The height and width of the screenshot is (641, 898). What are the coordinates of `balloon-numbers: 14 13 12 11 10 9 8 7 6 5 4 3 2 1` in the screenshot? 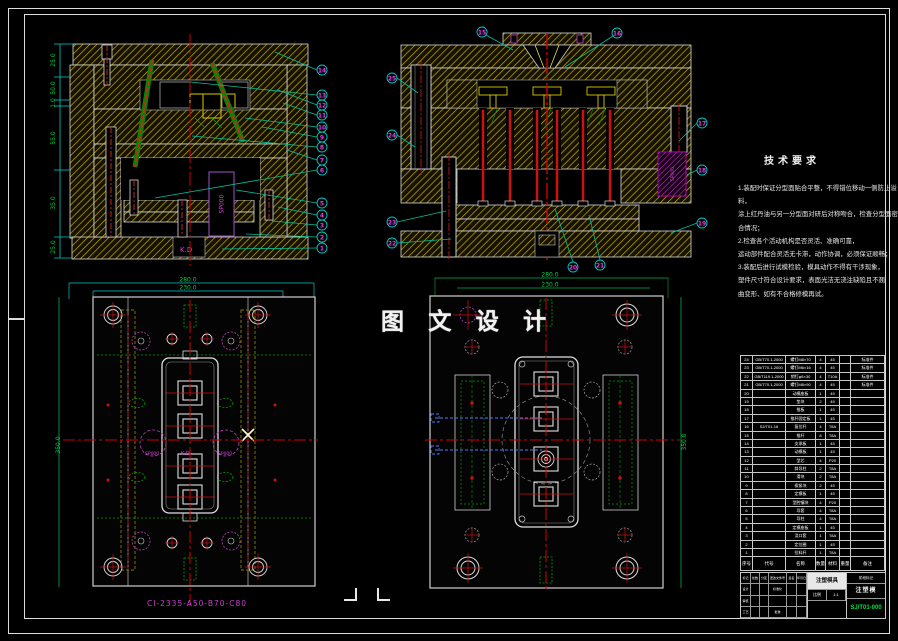 It's located at (322, 159).